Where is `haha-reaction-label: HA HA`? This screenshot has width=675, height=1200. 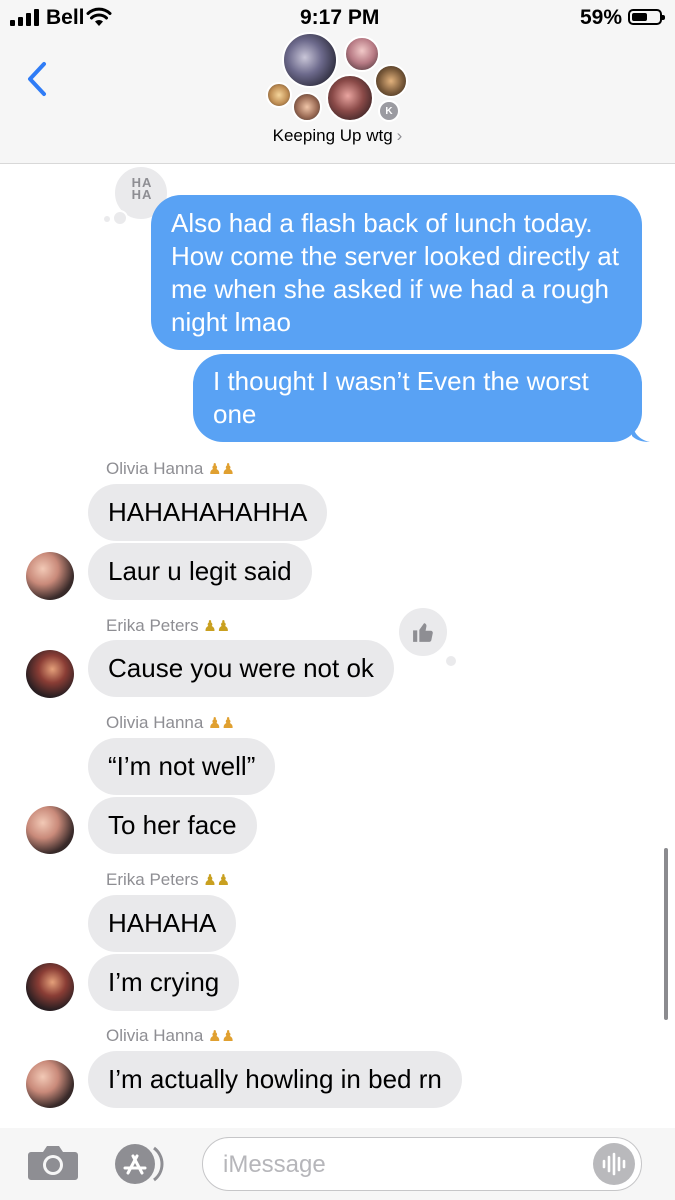 haha-reaction-label: HA HA is located at coordinates (142, 188).